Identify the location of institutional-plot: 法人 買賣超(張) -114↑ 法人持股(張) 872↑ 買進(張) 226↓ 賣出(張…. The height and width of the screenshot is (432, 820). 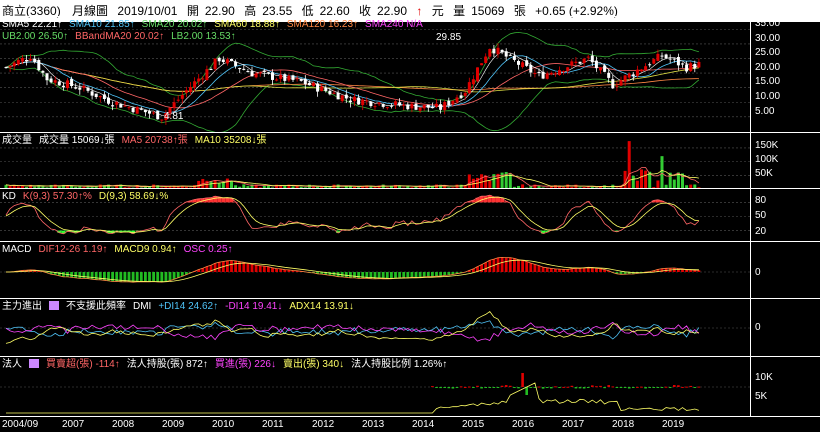
(375, 386).